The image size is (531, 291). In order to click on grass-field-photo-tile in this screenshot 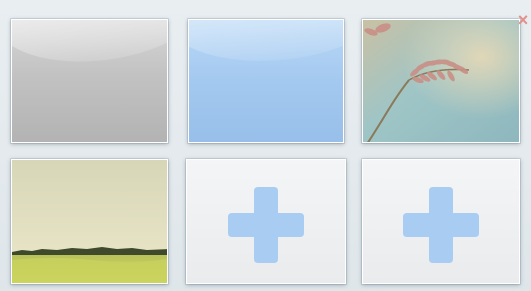, I will do `click(89, 221)`.